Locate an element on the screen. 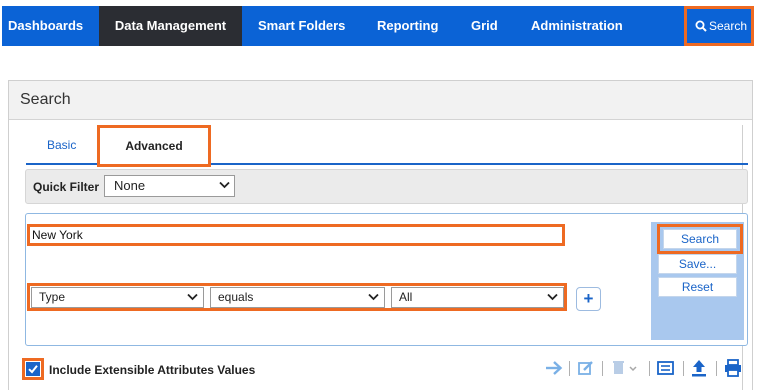 This screenshot has height=390, width=759. quick-filter-select: None is located at coordinates (169, 186).